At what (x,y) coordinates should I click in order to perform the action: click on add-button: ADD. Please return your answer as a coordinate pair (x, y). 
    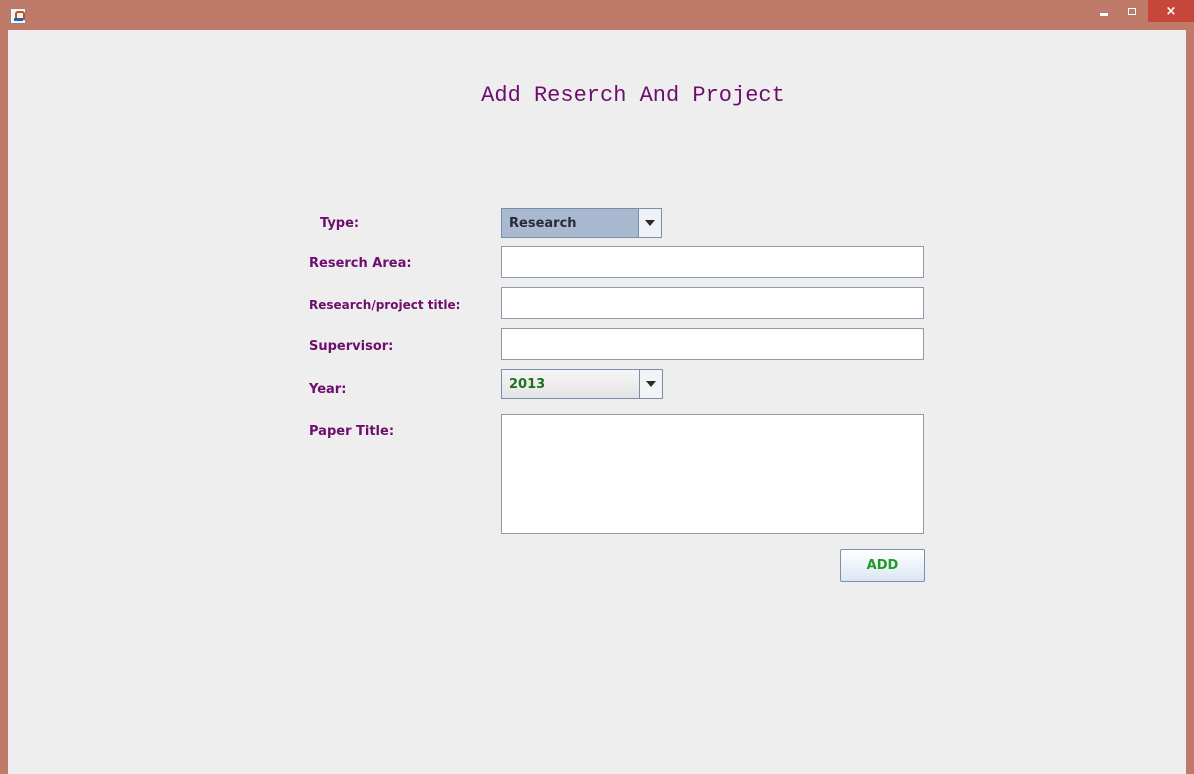
    Looking at the image, I should click on (882, 565).